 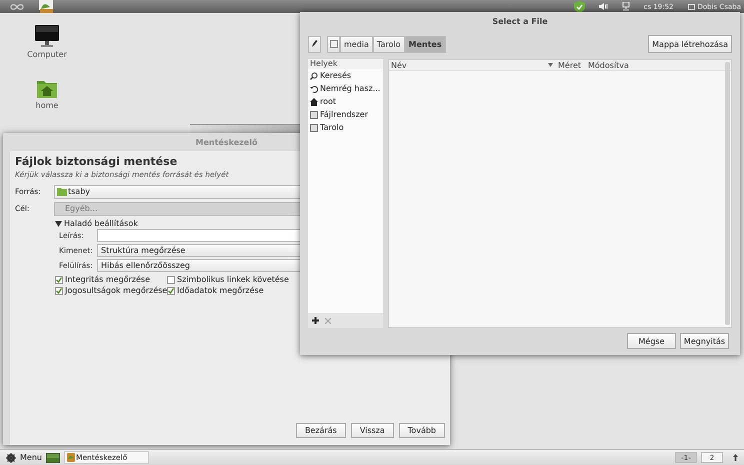 I want to click on dialog-button: Mégse, so click(x=651, y=341).